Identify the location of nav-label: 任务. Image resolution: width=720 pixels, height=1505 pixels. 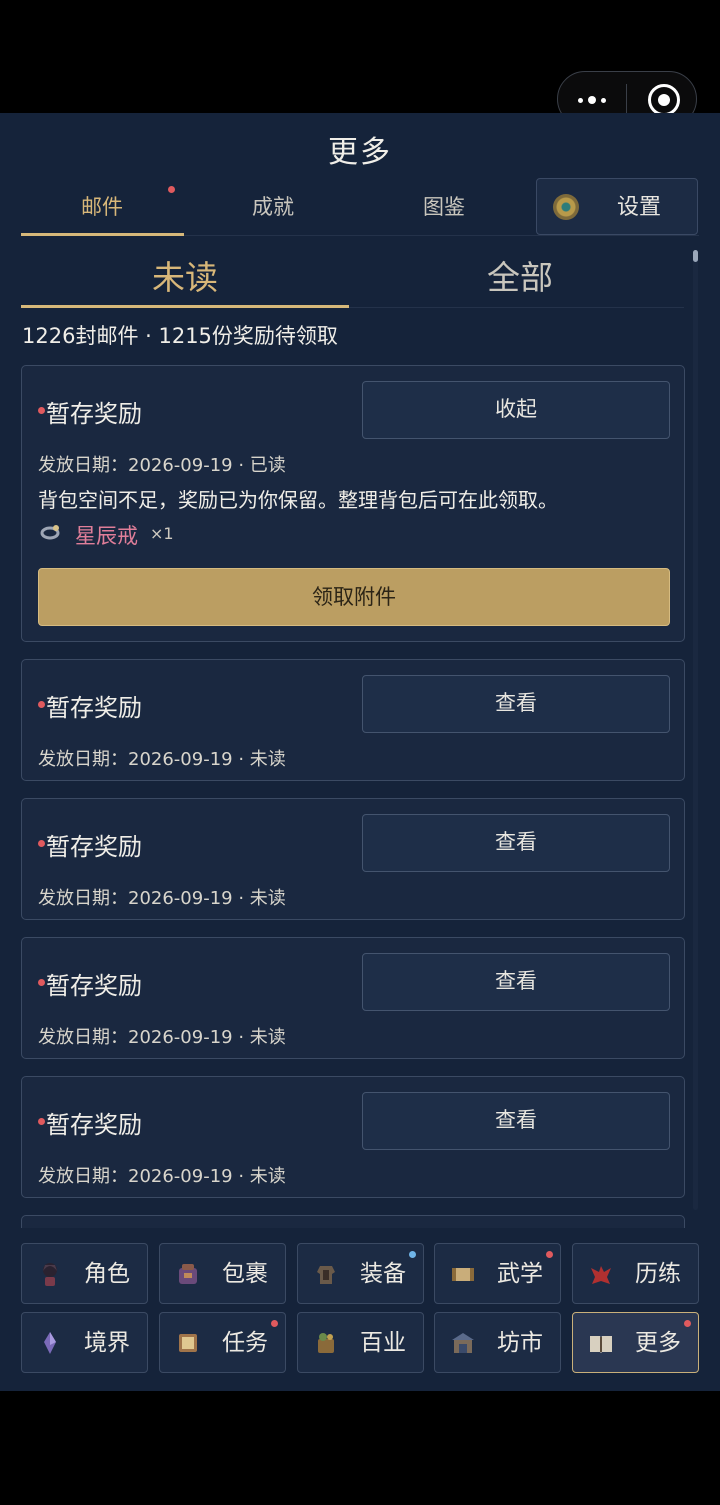
(245, 1343).